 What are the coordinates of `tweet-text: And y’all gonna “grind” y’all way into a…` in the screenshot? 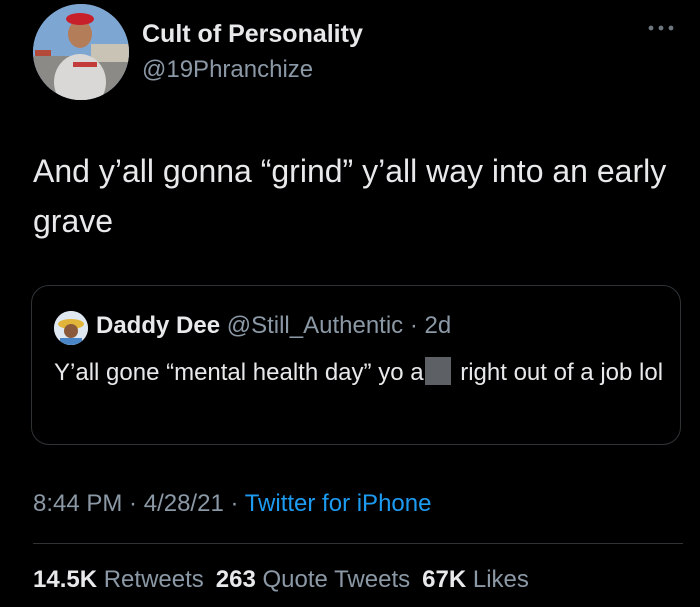 It's located at (350, 196).